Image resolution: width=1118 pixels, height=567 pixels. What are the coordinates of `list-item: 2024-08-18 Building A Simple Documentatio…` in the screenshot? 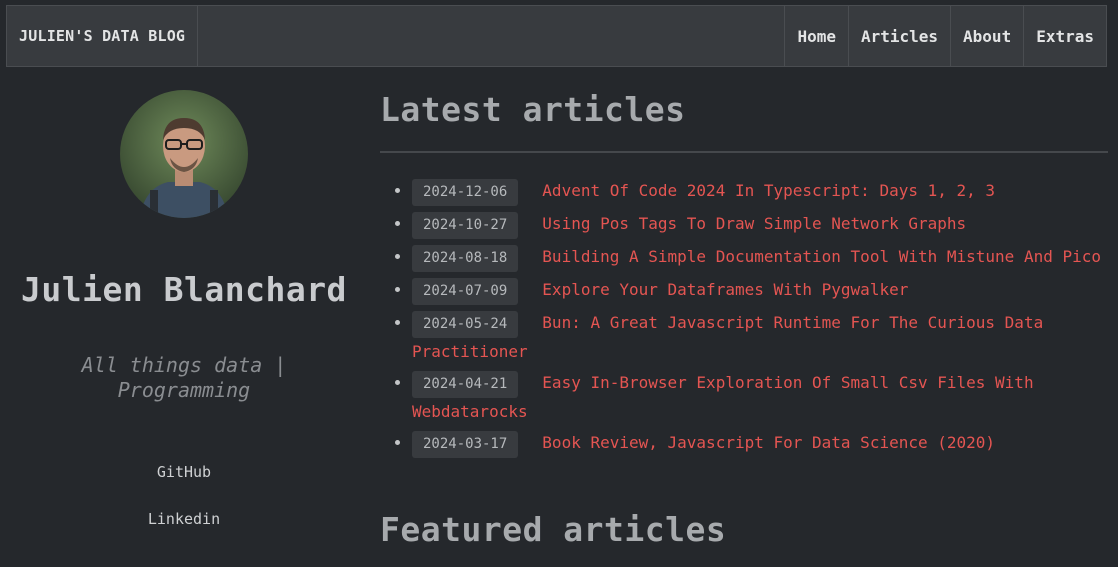 It's located at (760, 257).